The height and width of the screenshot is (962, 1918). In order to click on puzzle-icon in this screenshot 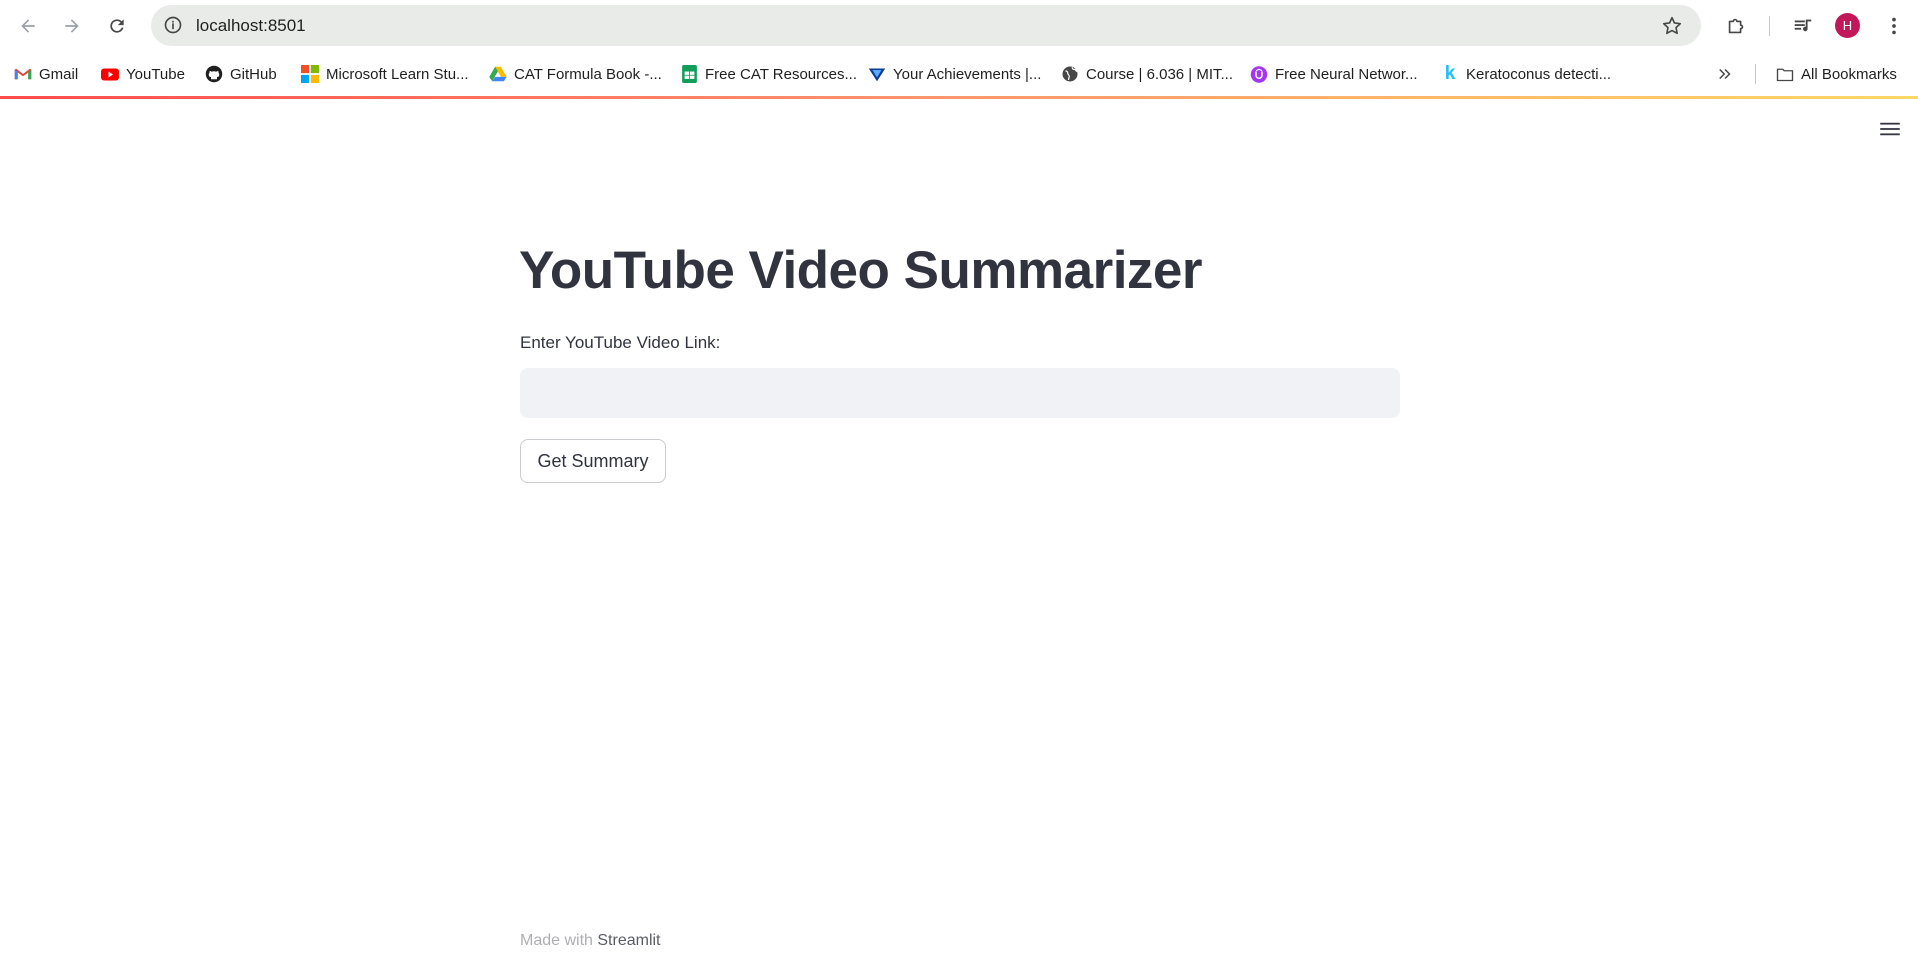, I will do `click(1736, 26)`.